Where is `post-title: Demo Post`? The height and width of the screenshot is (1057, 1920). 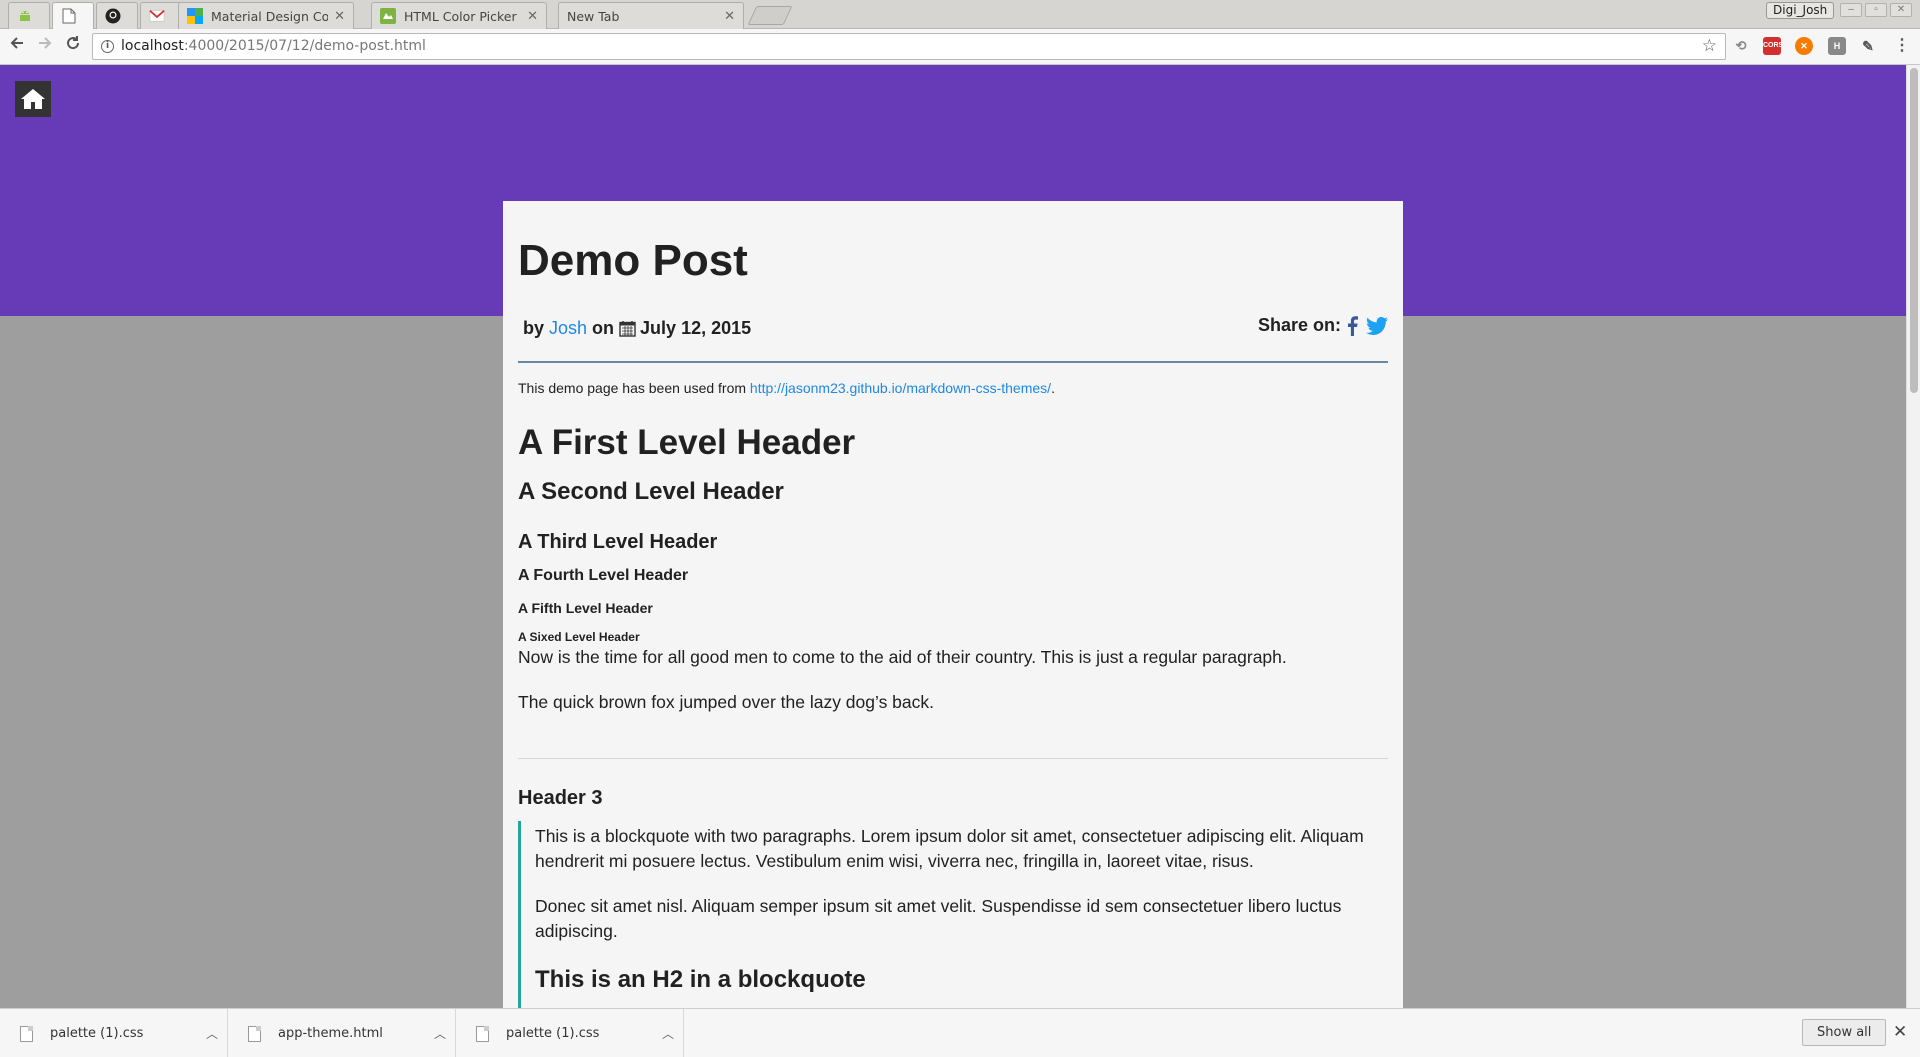 post-title: Demo Post is located at coordinates (633, 260).